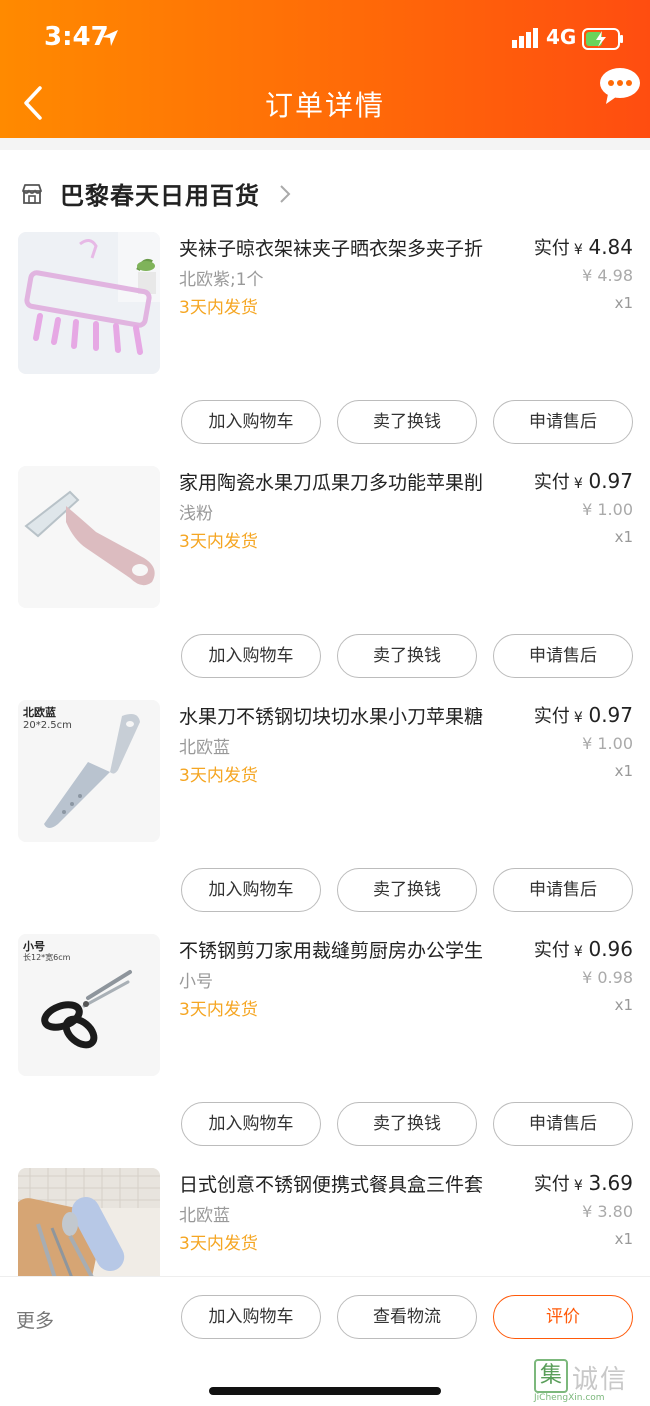 The width and height of the screenshot is (650, 1406). What do you see at coordinates (615, 977) in the screenshot?
I see `original-amount: 0.98` at bounding box center [615, 977].